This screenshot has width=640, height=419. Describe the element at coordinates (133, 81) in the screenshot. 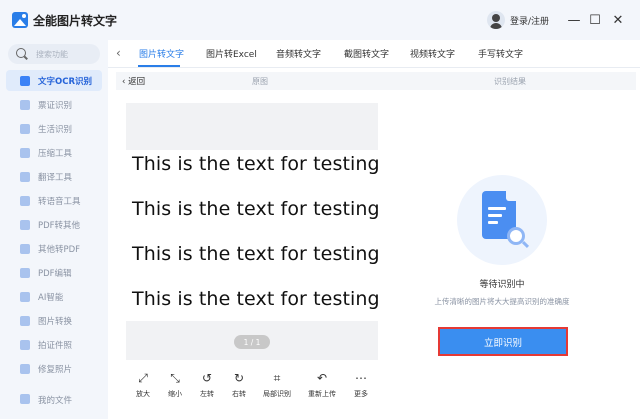

I see `back-button: ‹ 返回` at that location.